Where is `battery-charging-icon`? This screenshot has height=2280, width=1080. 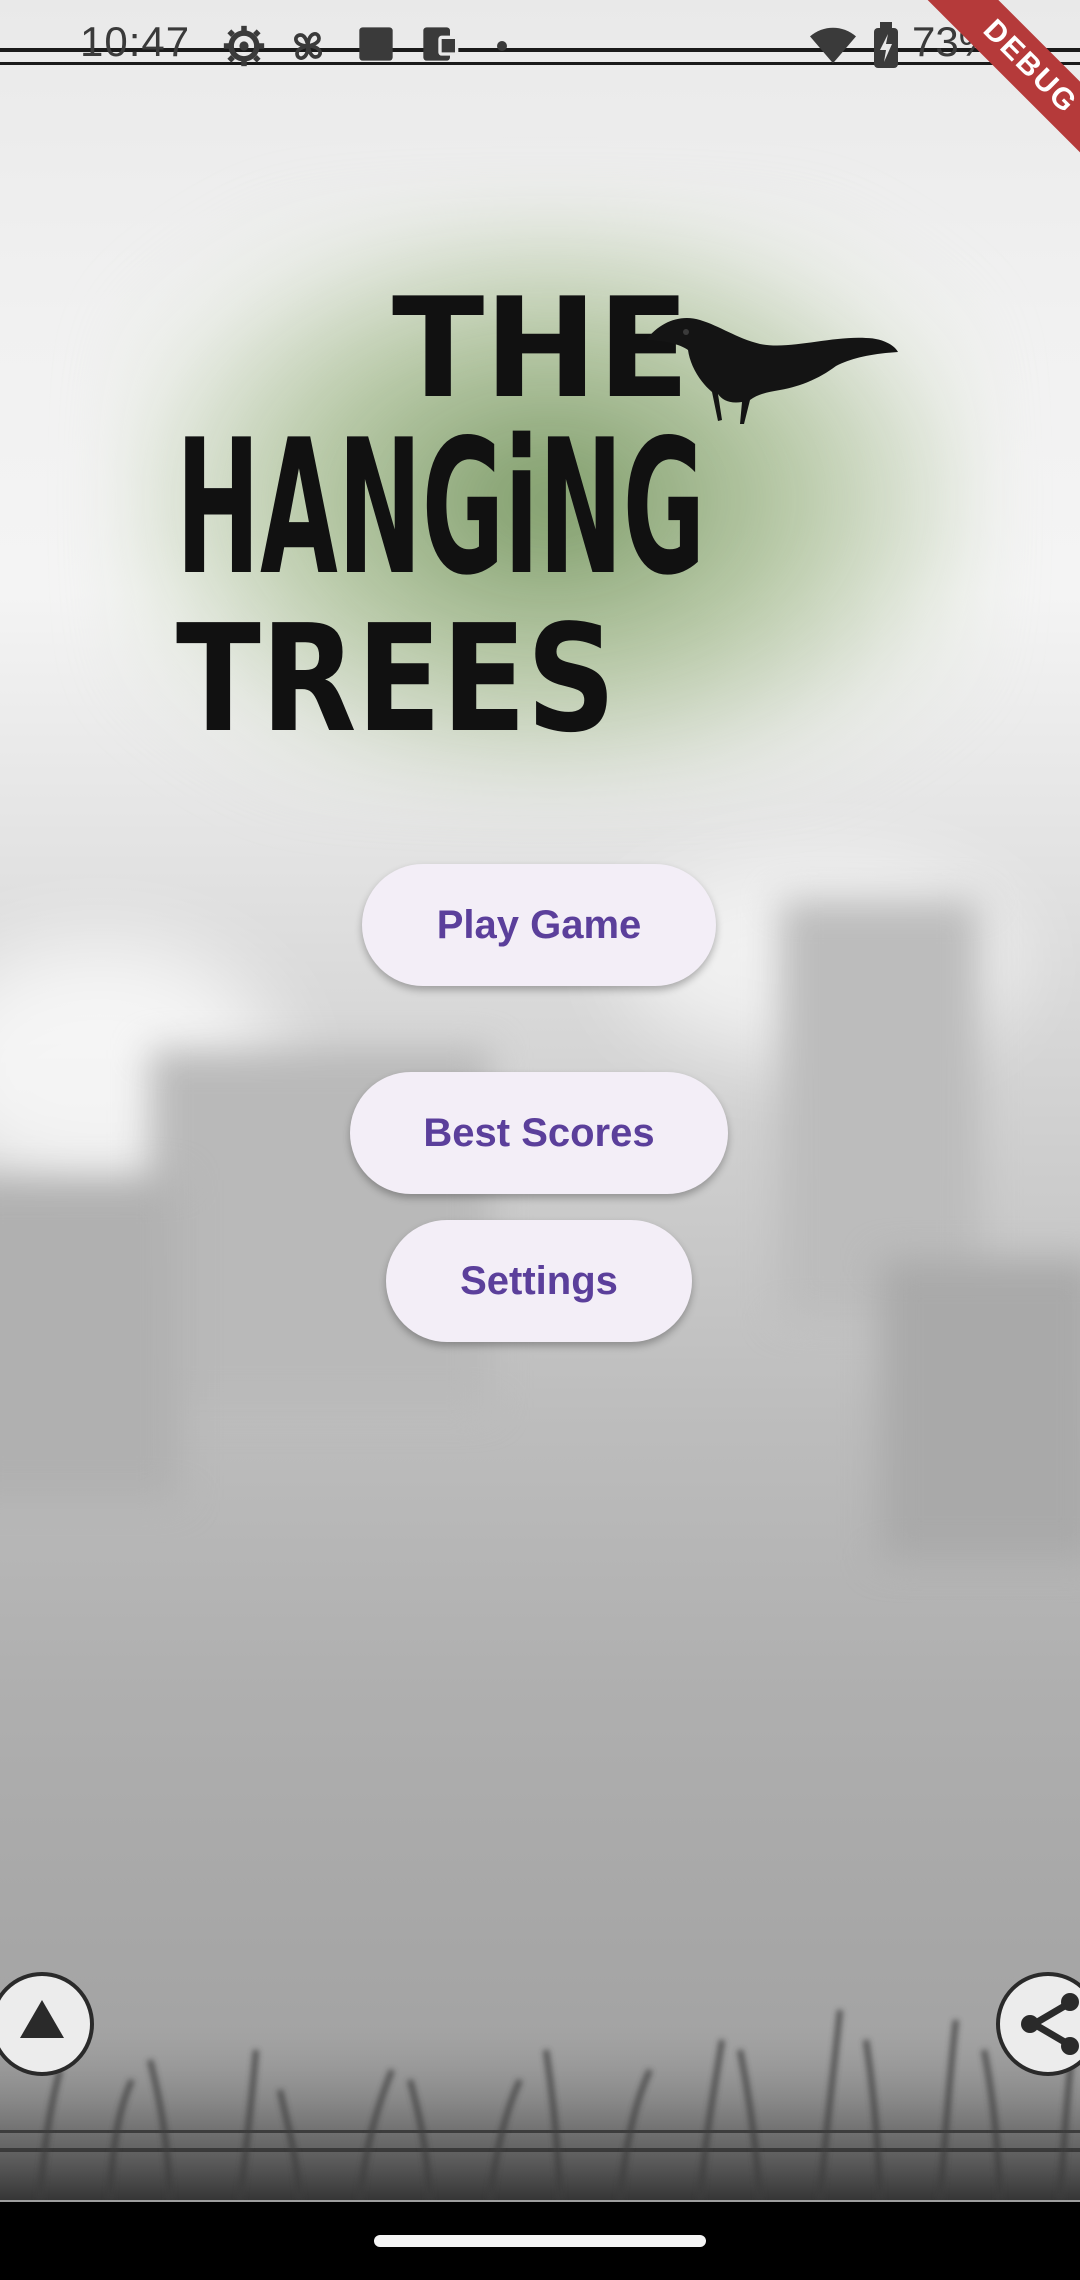
battery-charging-icon is located at coordinates (886, 45).